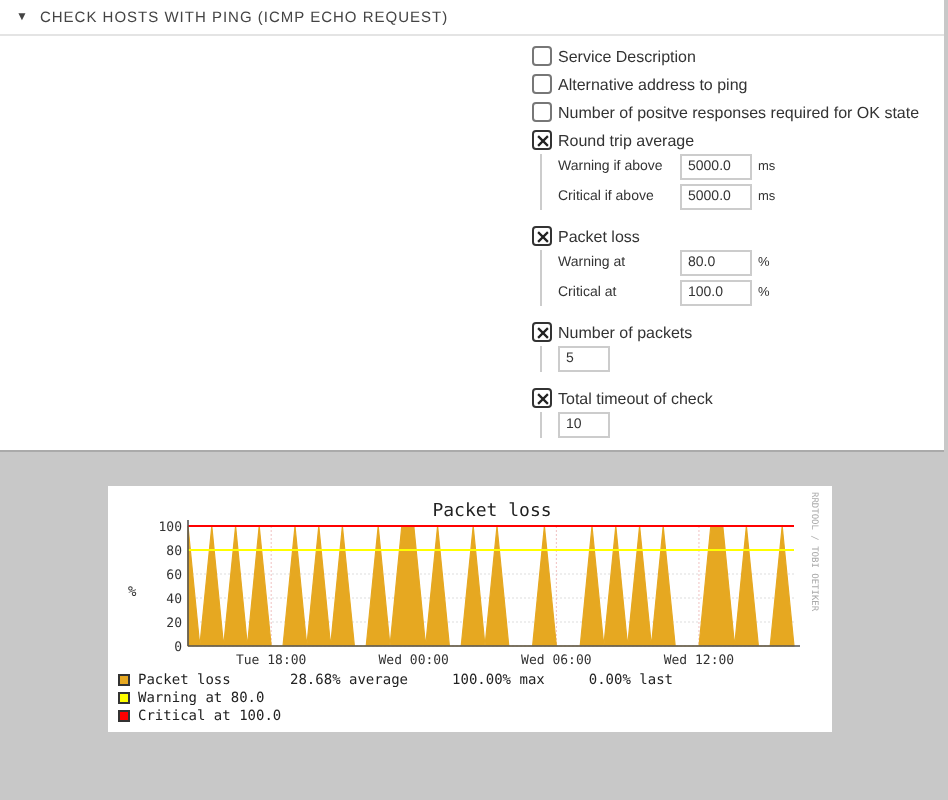 Image resolution: width=948 pixels, height=800 pixels. Describe the element at coordinates (635, 398) in the screenshot. I see `option-label: Total timeout of check` at that location.